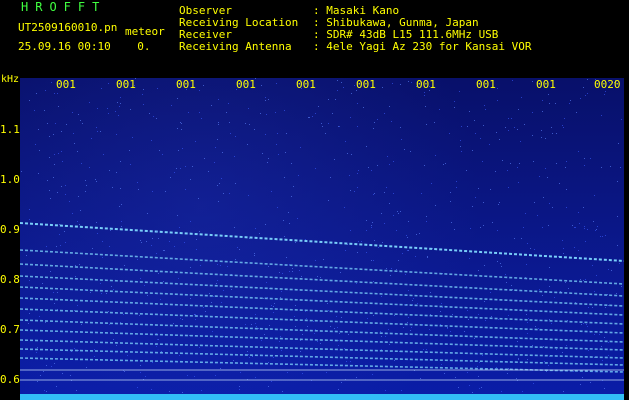 The image size is (629, 400). Describe the element at coordinates (314, 85) in the screenshot. I see `time-axis: 001 001 001 001 001 001 001 001 001 0020` at that location.